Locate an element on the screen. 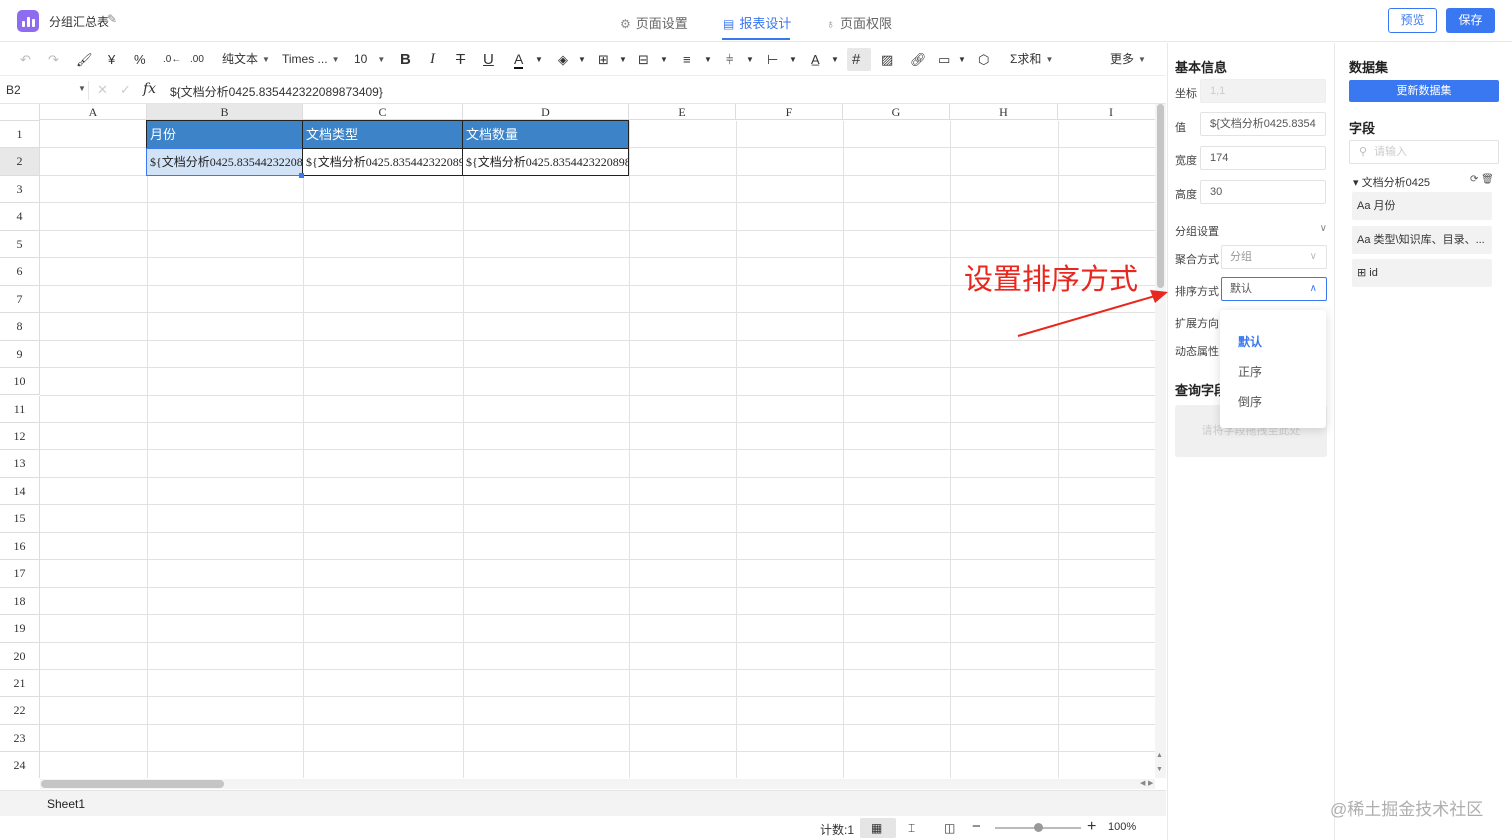  increase-decimal-icon: .00 is located at coordinates (197, 59).